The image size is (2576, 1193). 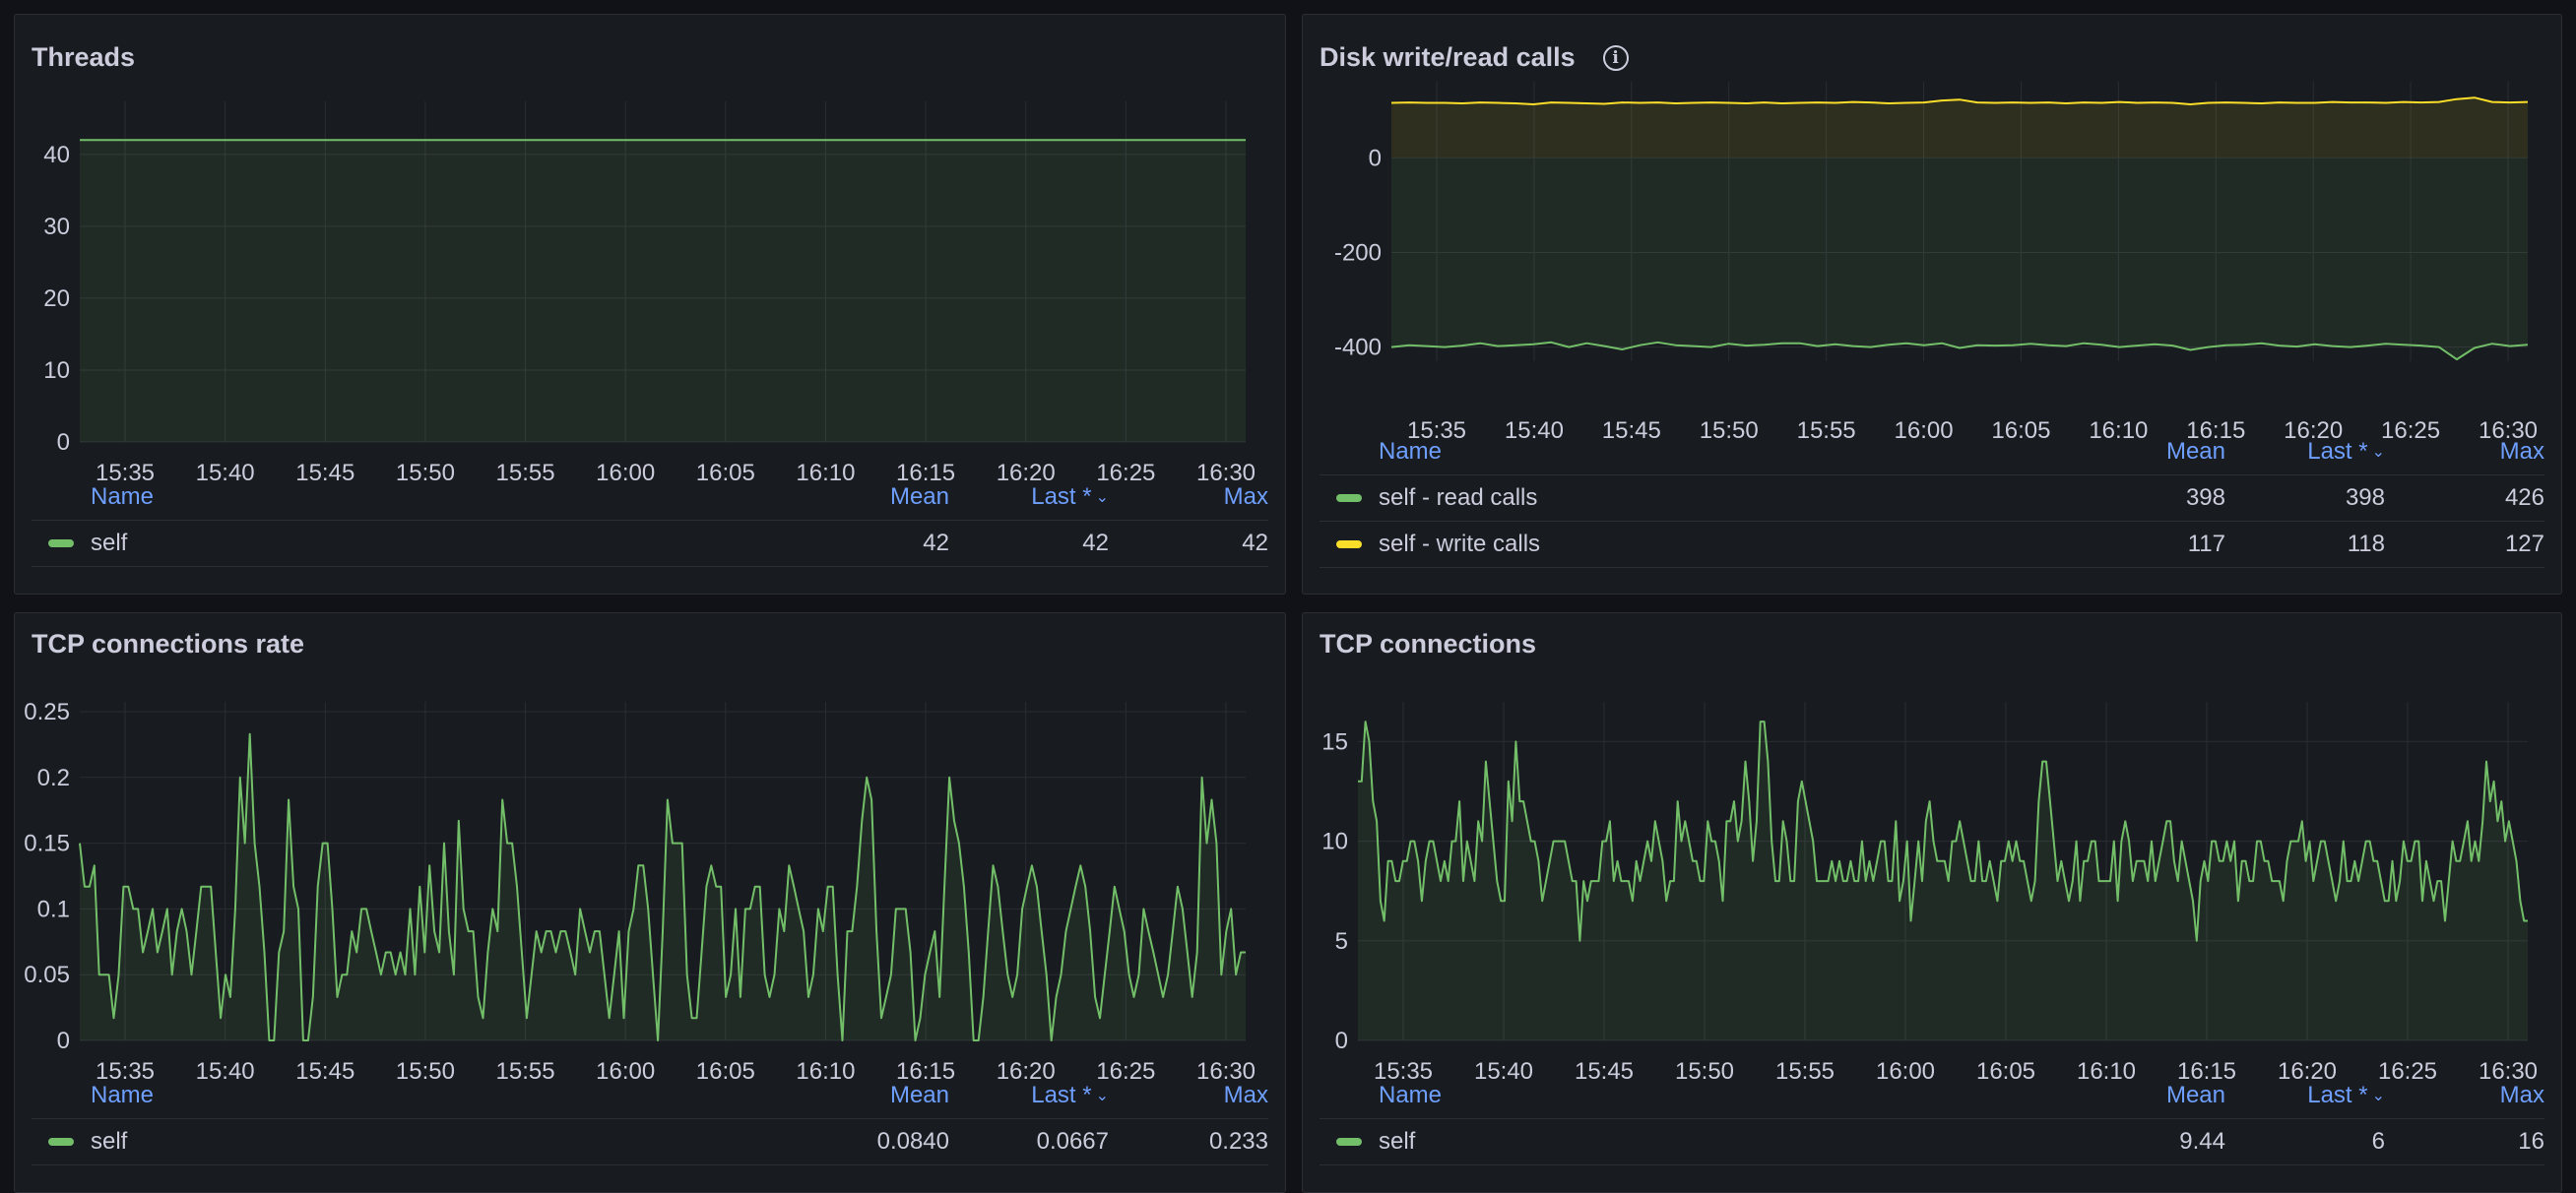 I want to click on y-tick-label: 30, so click(x=56, y=227).